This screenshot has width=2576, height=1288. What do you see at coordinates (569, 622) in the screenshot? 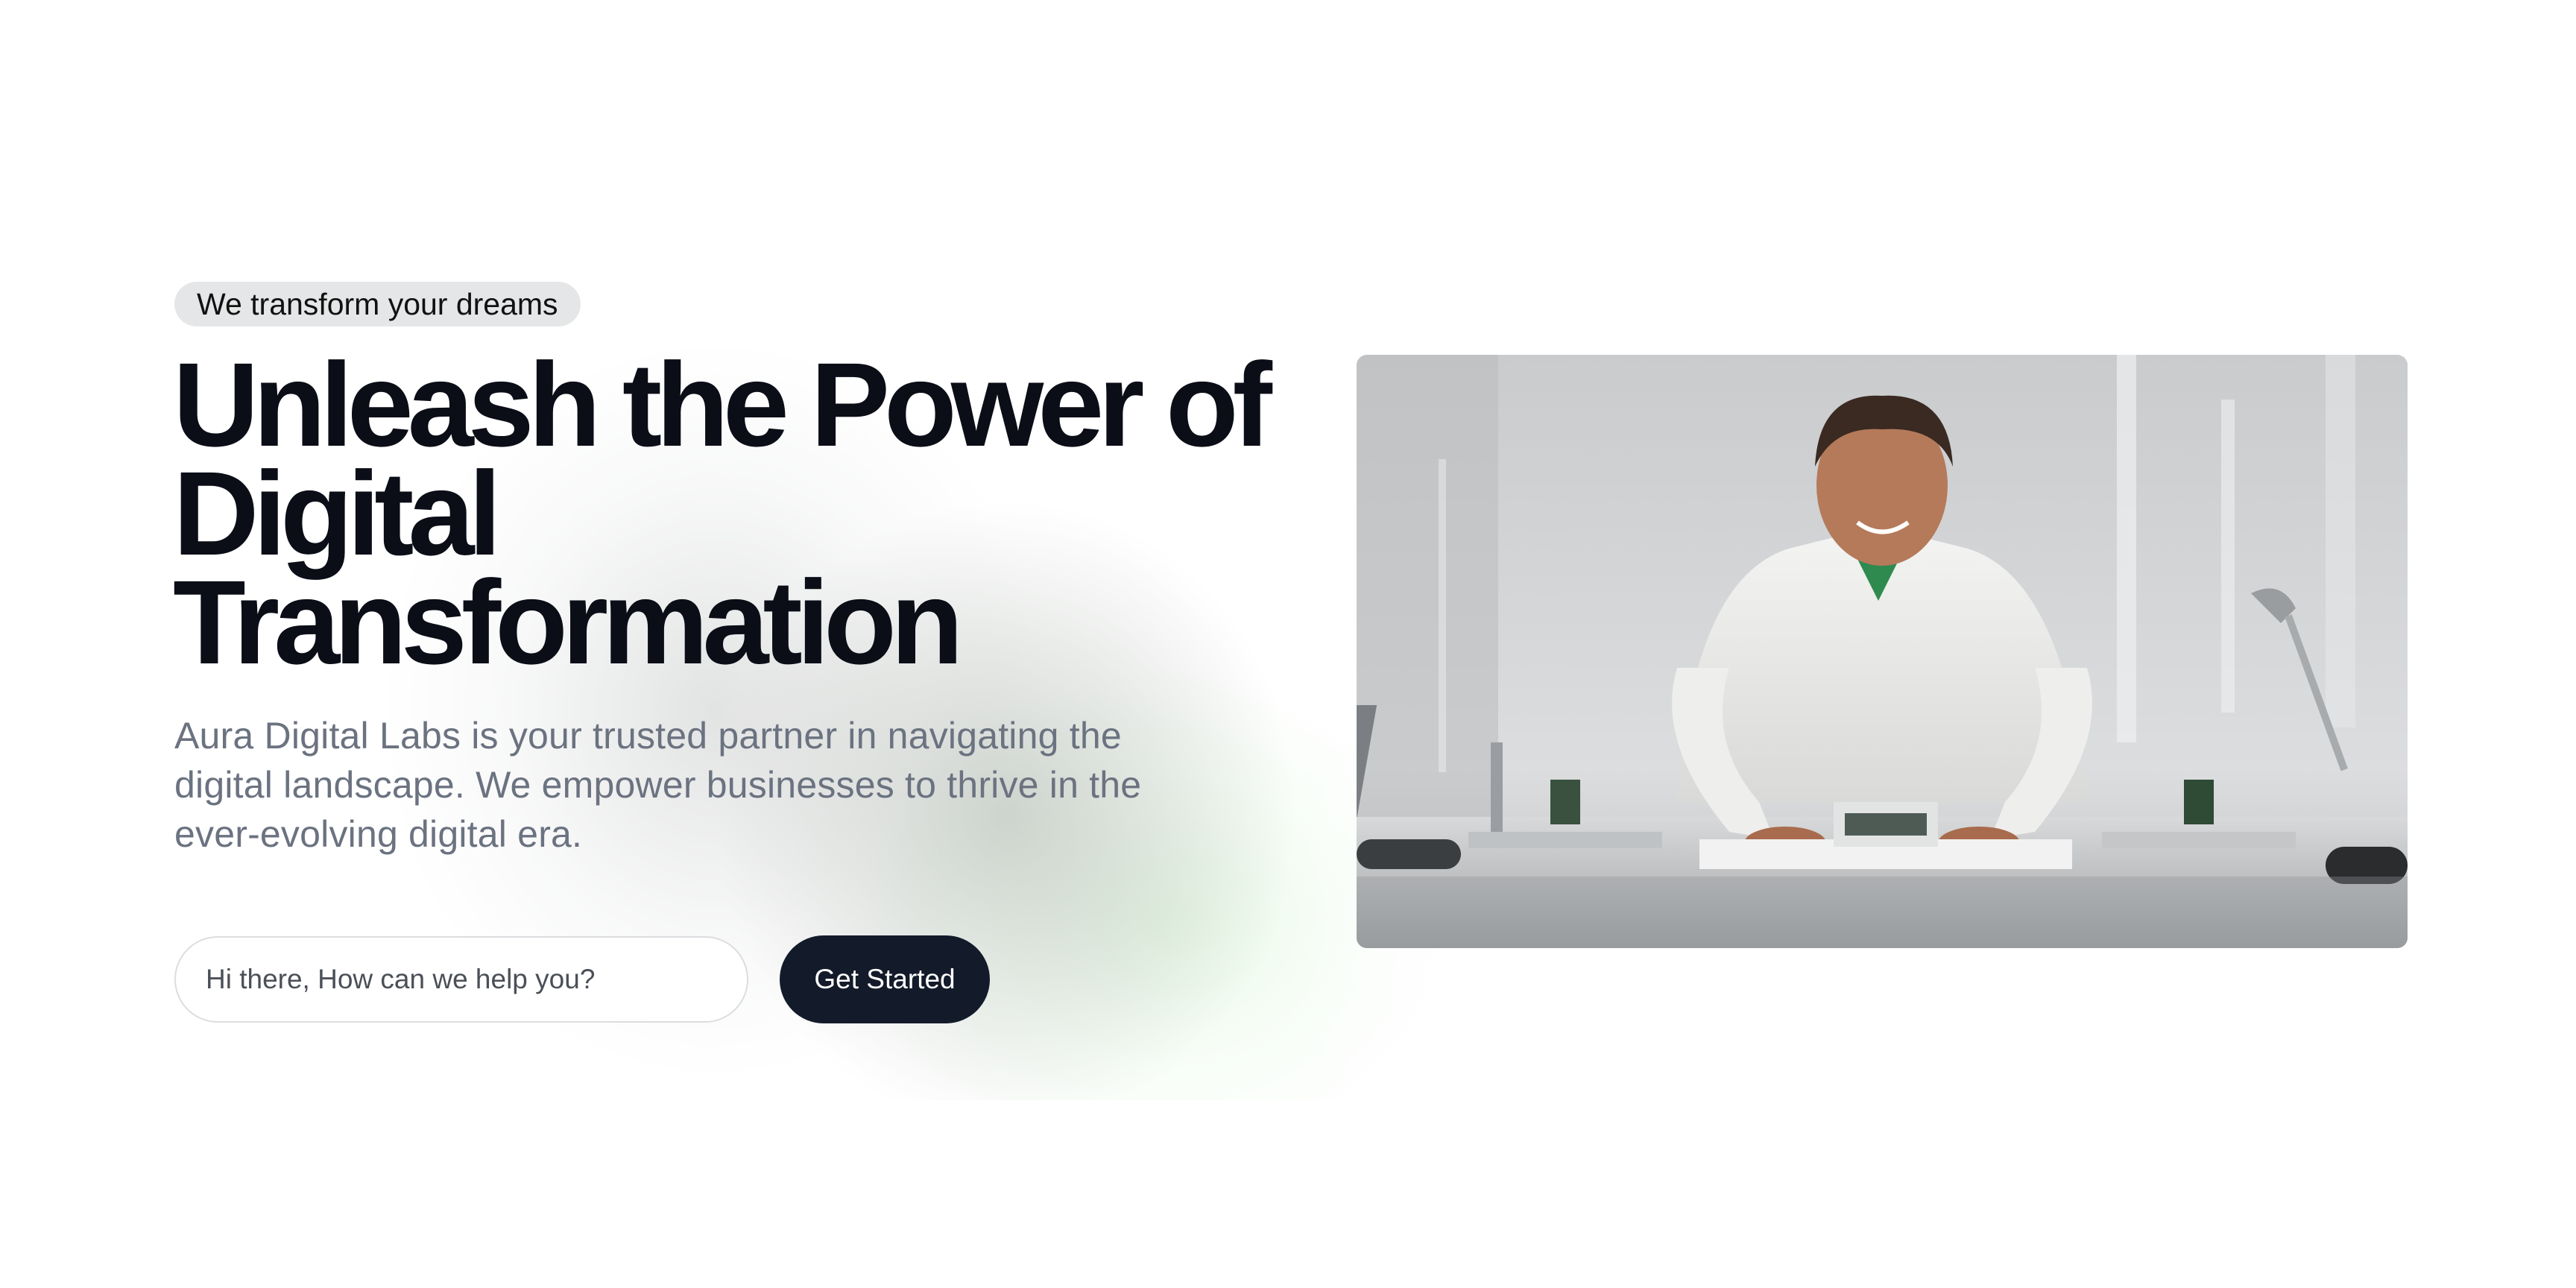
I see `hero-headline-line-3: Transformation` at bounding box center [569, 622].